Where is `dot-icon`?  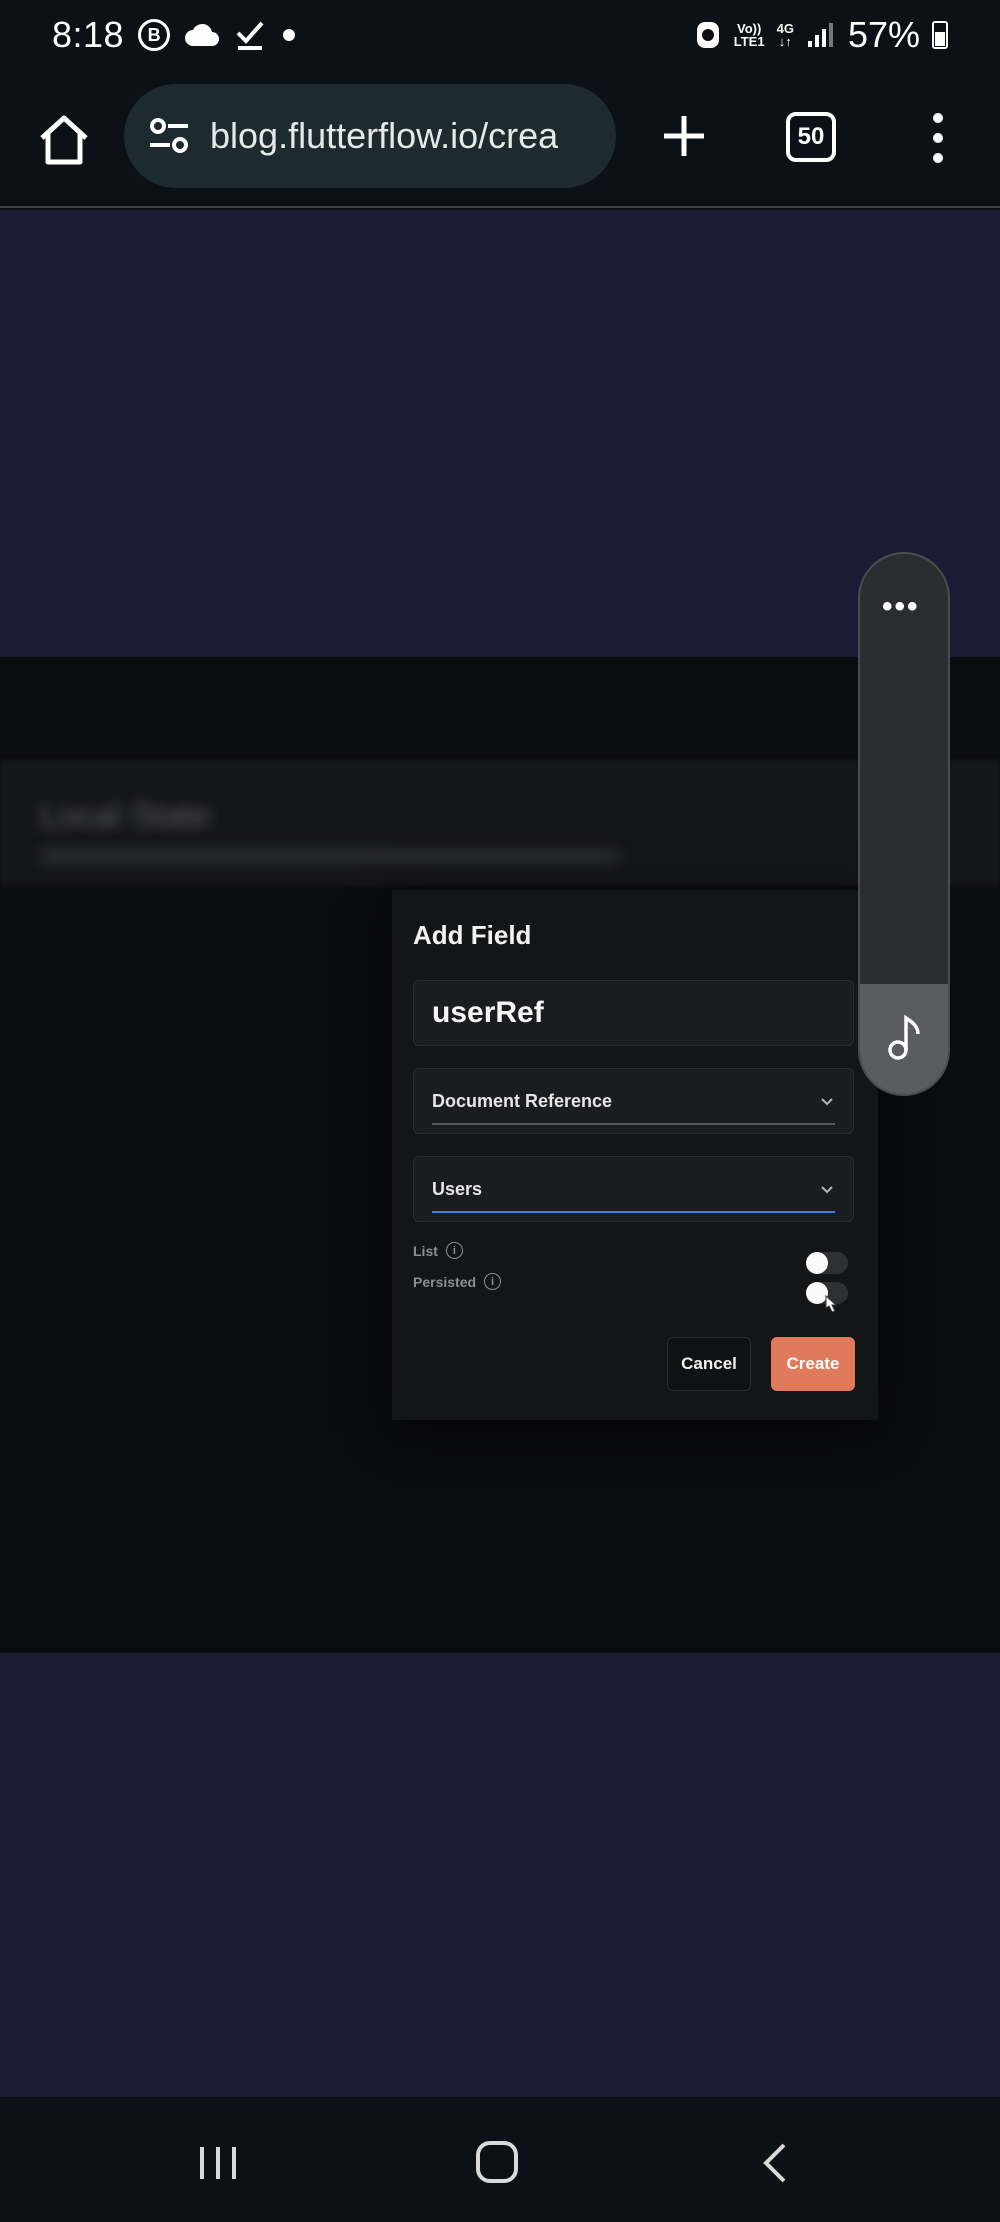
dot-icon is located at coordinates (289, 35).